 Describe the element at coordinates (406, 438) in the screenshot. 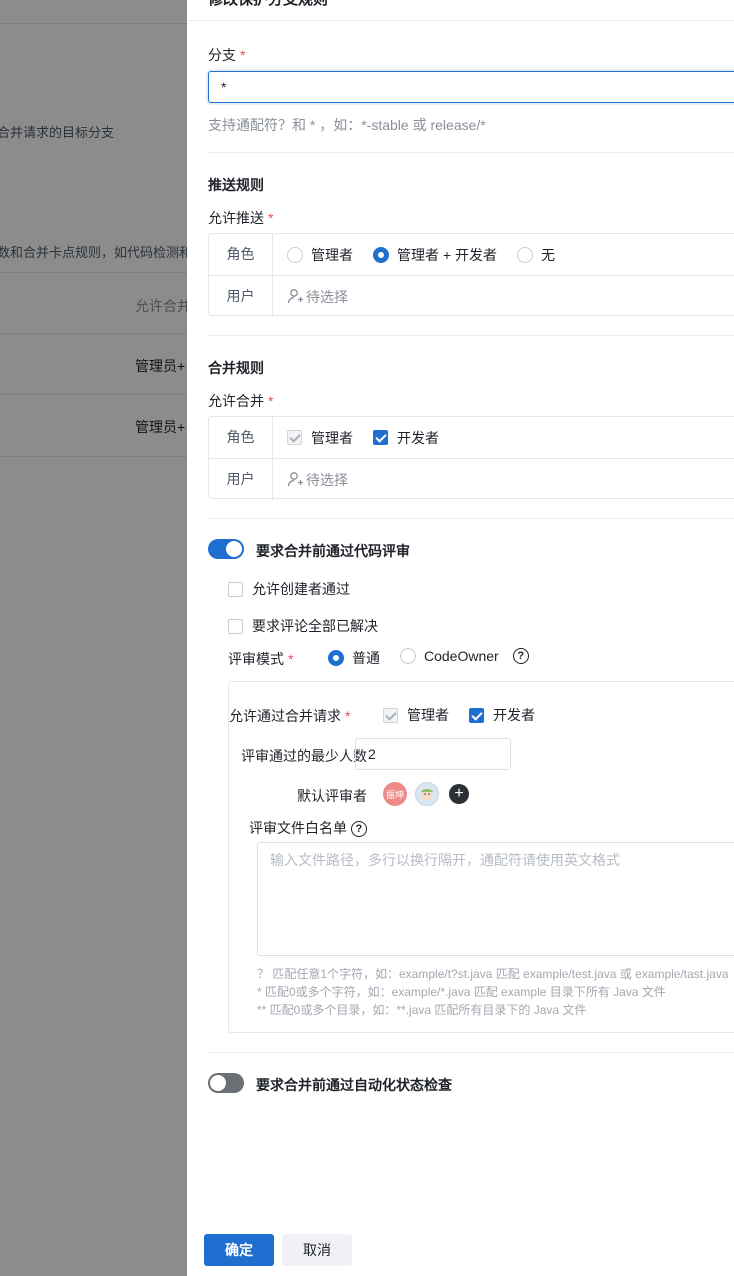

I see `merge-check-developer: 开发者` at that location.